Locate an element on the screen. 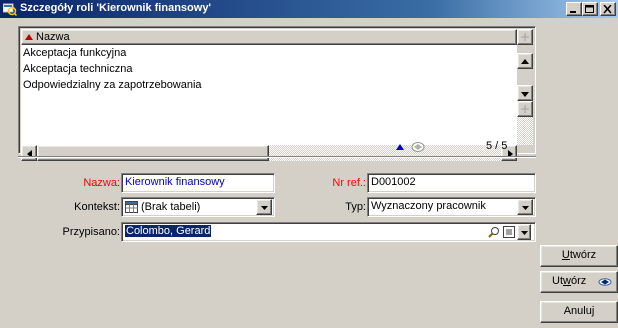 Image resolution: width=618 pixels, height=328 pixels. create-button-label: Utwórz is located at coordinates (579, 255).